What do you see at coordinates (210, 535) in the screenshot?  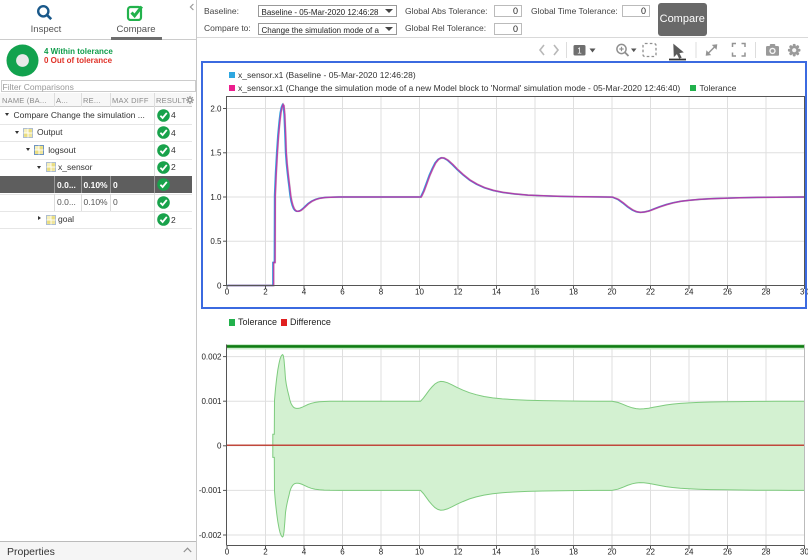 I see `svg-text: -0.002` at bounding box center [210, 535].